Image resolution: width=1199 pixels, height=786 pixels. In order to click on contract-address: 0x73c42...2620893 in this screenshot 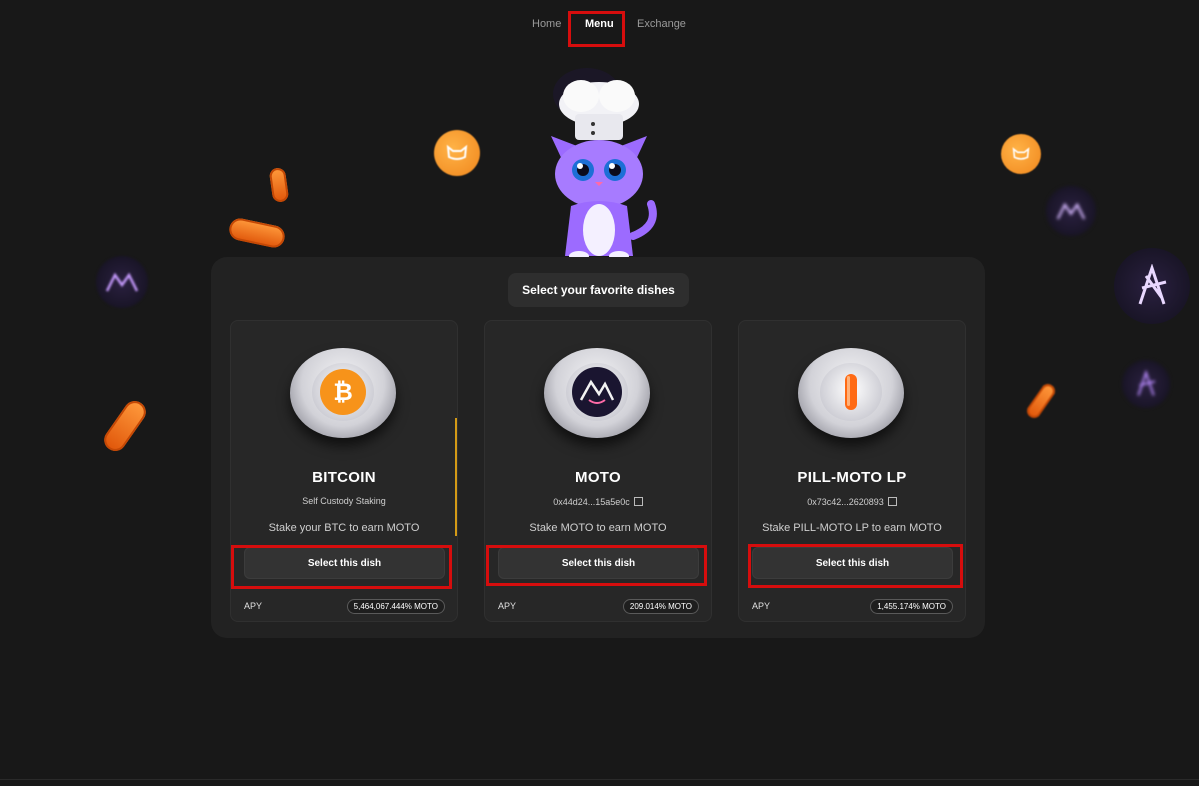, I will do `click(845, 502)`.